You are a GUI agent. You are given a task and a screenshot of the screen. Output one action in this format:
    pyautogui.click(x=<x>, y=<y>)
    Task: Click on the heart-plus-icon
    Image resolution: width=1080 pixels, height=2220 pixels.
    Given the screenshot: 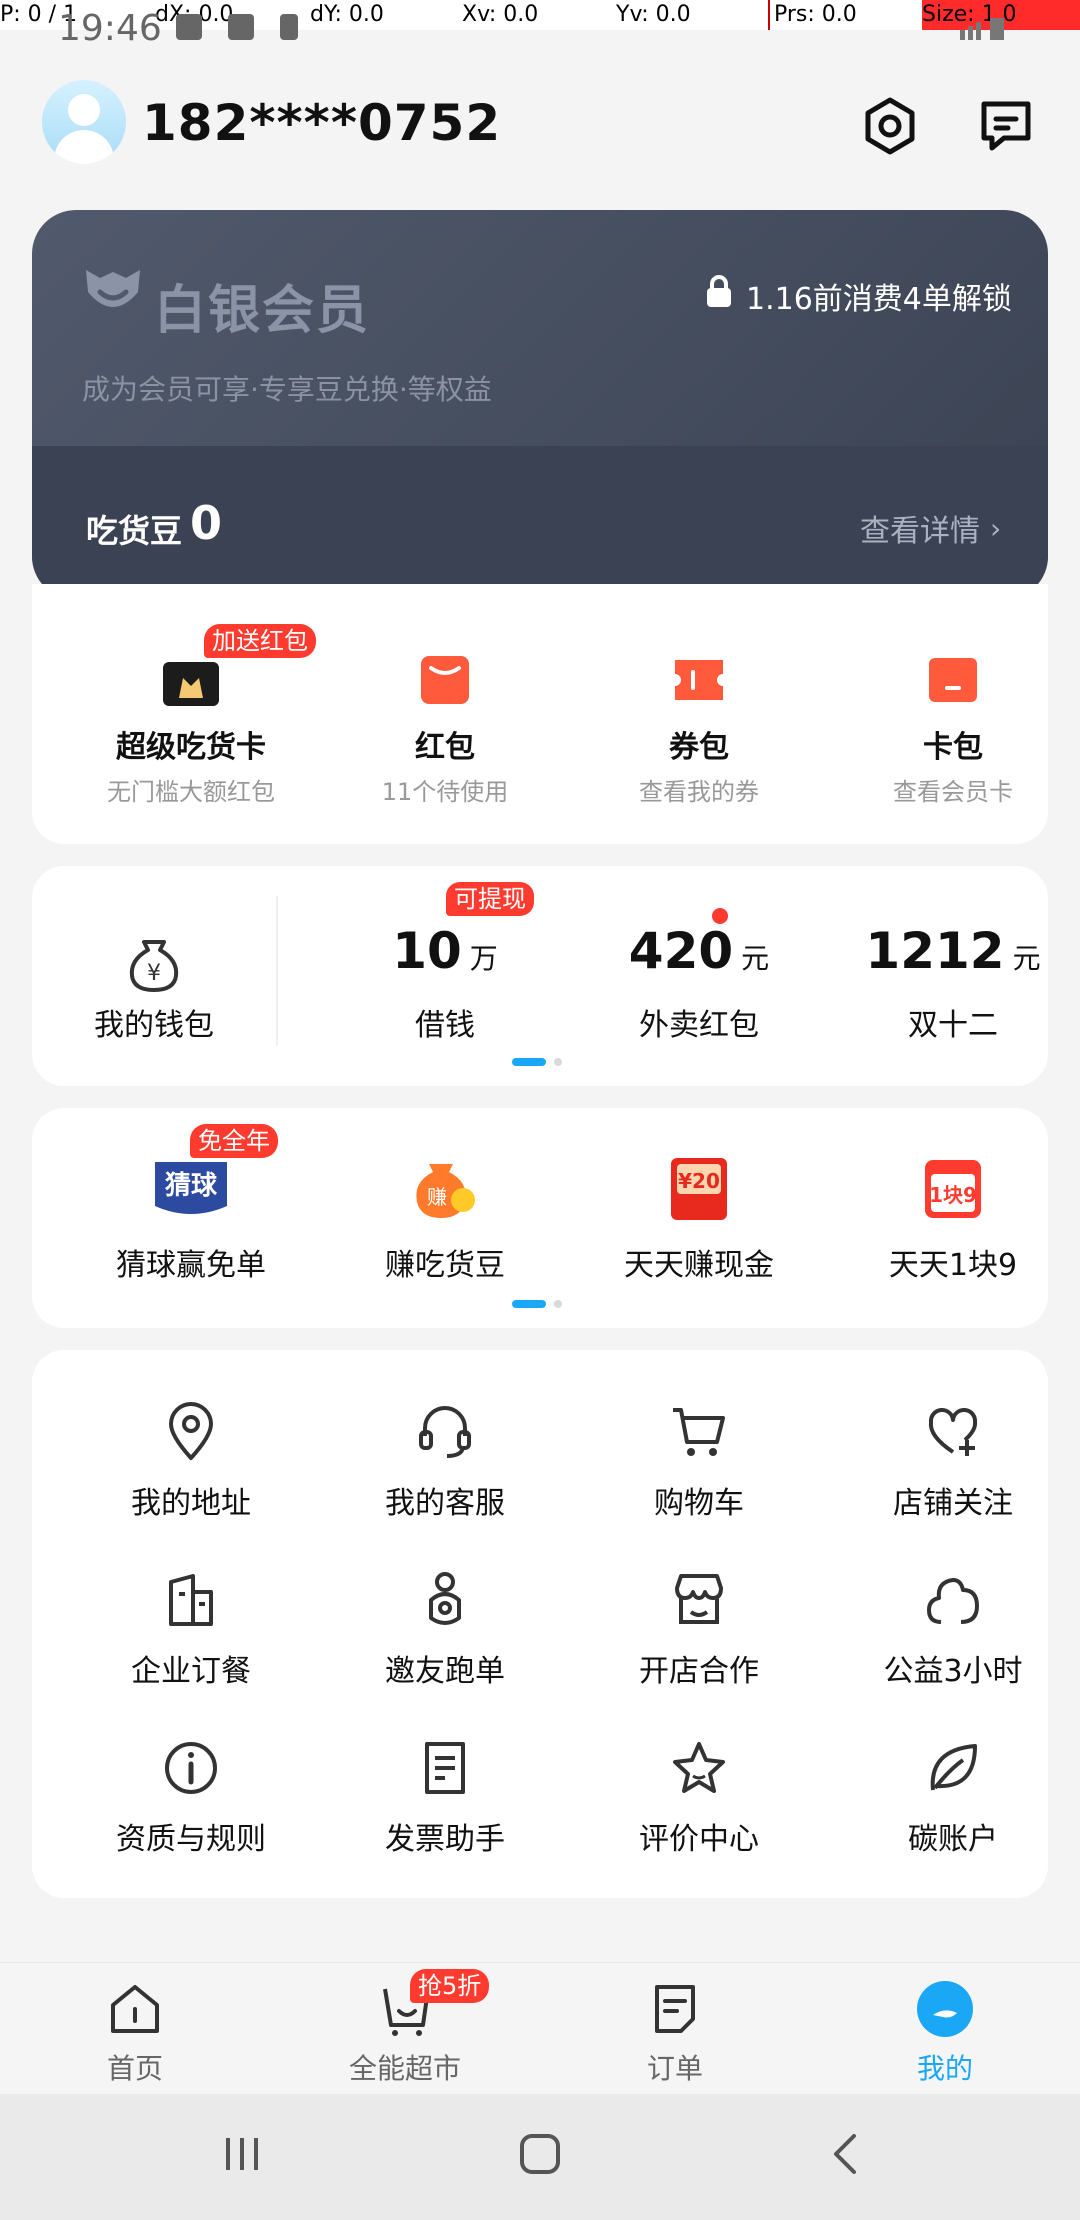 What is the action you would take?
    pyautogui.click(x=953, y=1432)
    